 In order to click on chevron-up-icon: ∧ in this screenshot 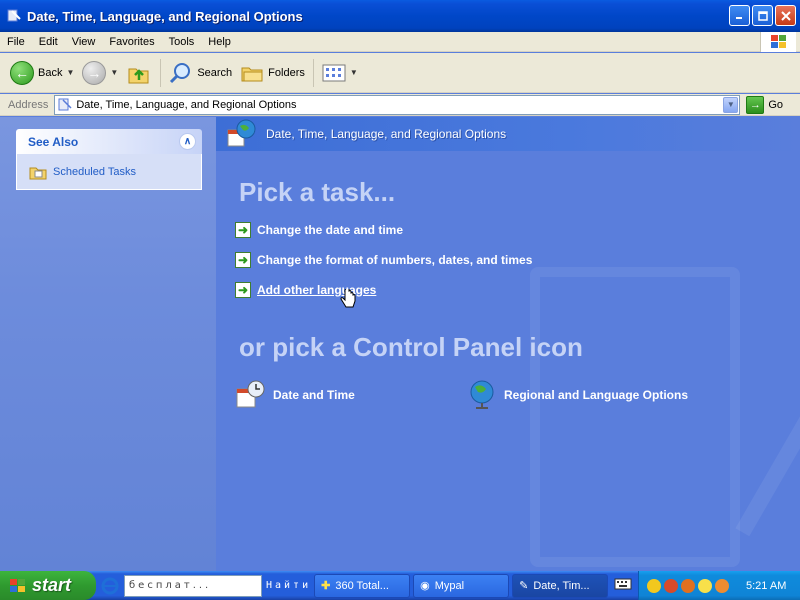, I will do `click(187, 141)`.